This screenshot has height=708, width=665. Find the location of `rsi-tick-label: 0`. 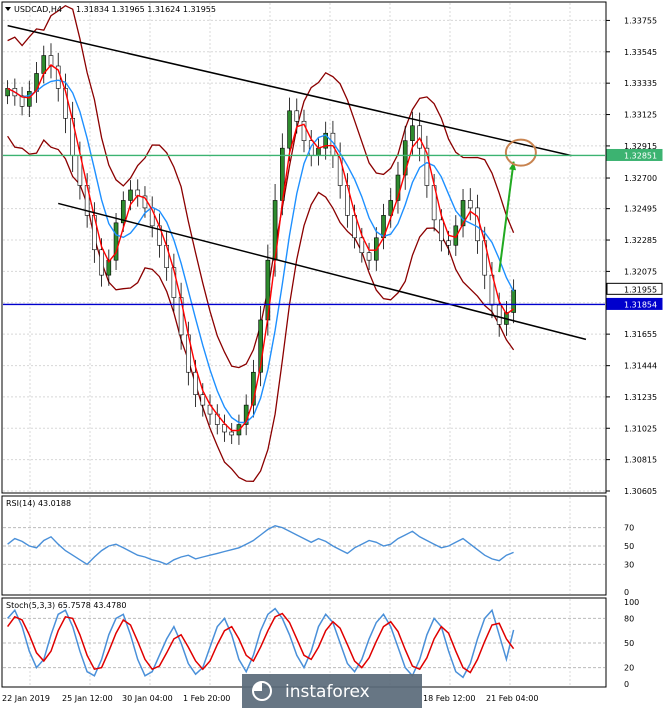

rsi-tick-label: 0 is located at coordinates (626, 592).